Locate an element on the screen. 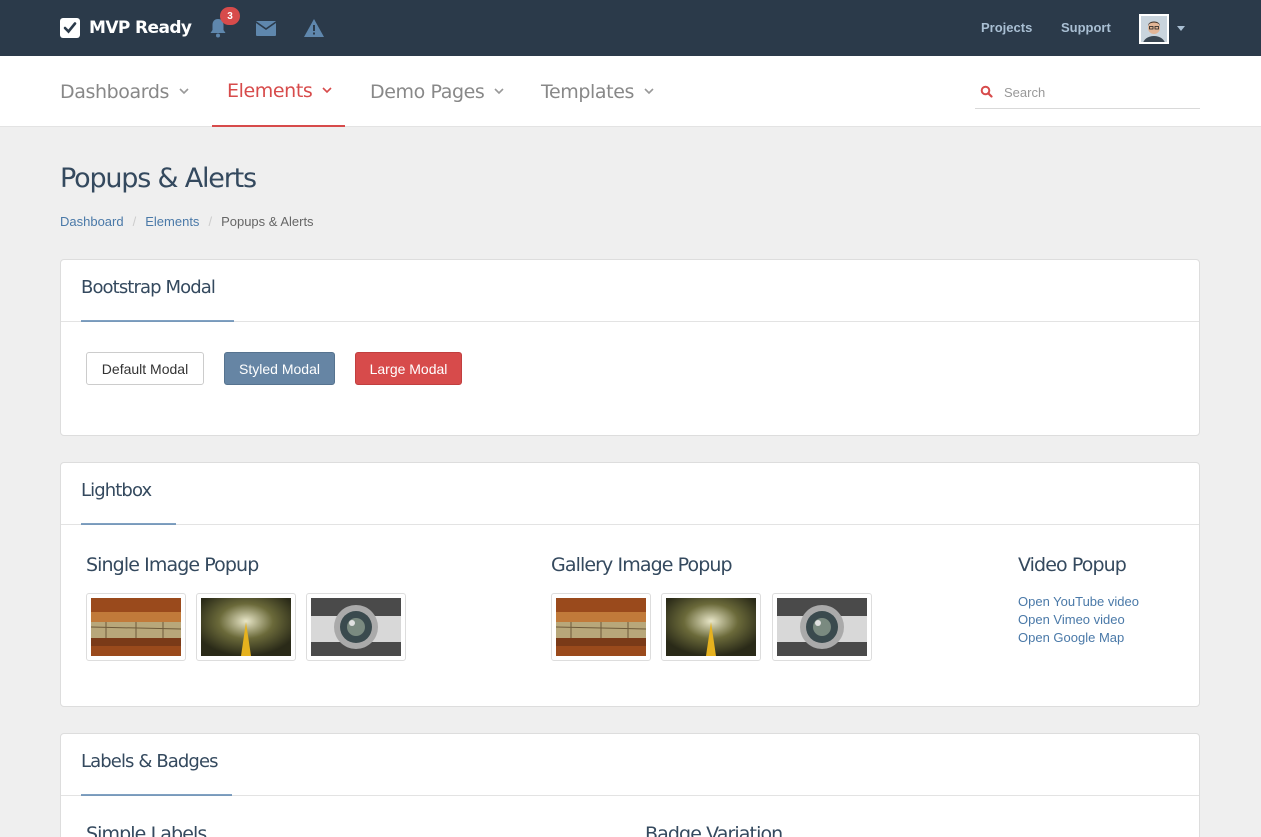 This screenshot has height=837, width=1261. default-modal-button: Default Modal is located at coordinates (145, 368).